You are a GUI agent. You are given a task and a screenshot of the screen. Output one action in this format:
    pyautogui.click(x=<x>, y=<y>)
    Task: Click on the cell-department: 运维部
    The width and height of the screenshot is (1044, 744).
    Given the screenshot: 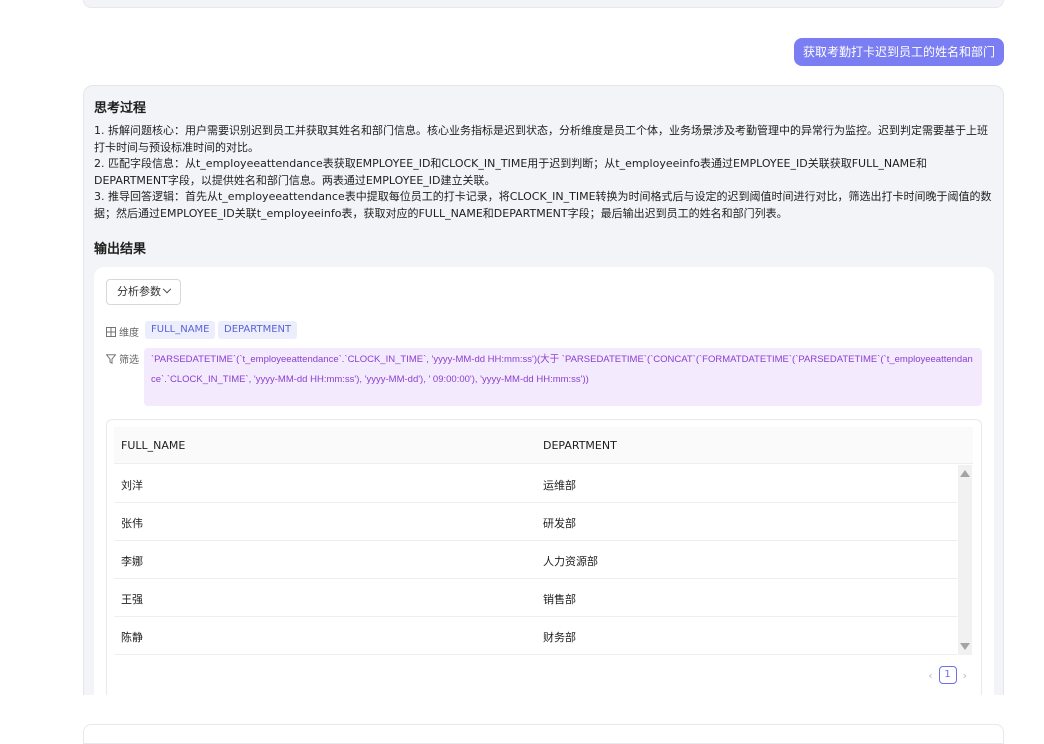 What is the action you would take?
    pyautogui.click(x=559, y=485)
    